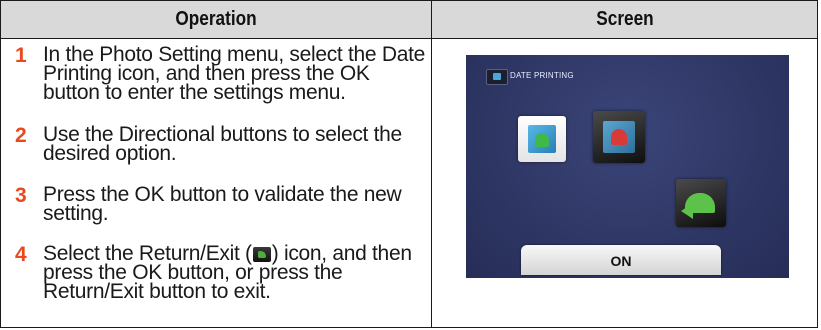 The height and width of the screenshot is (330, 821). I want to click on date-print-on-icon, so click(542, 139).